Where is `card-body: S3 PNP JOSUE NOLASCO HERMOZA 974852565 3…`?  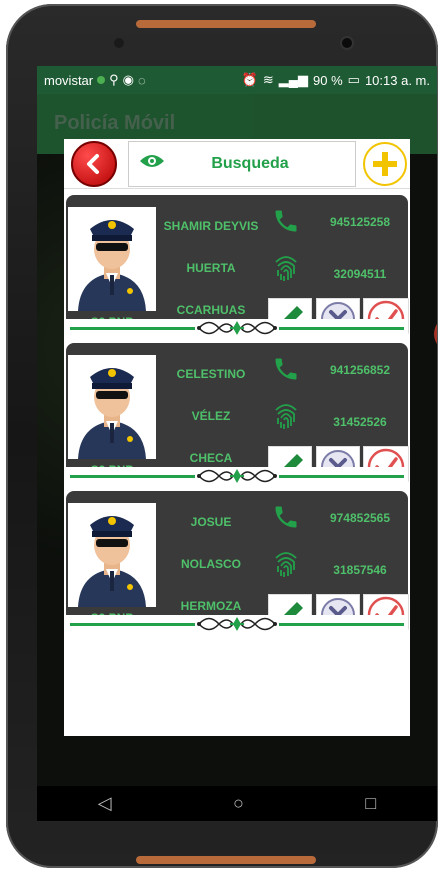
card-body: S3 PNP JOSUE NOLASCO HERMOZA 974852565 3… is located at coordinates (237, 562).